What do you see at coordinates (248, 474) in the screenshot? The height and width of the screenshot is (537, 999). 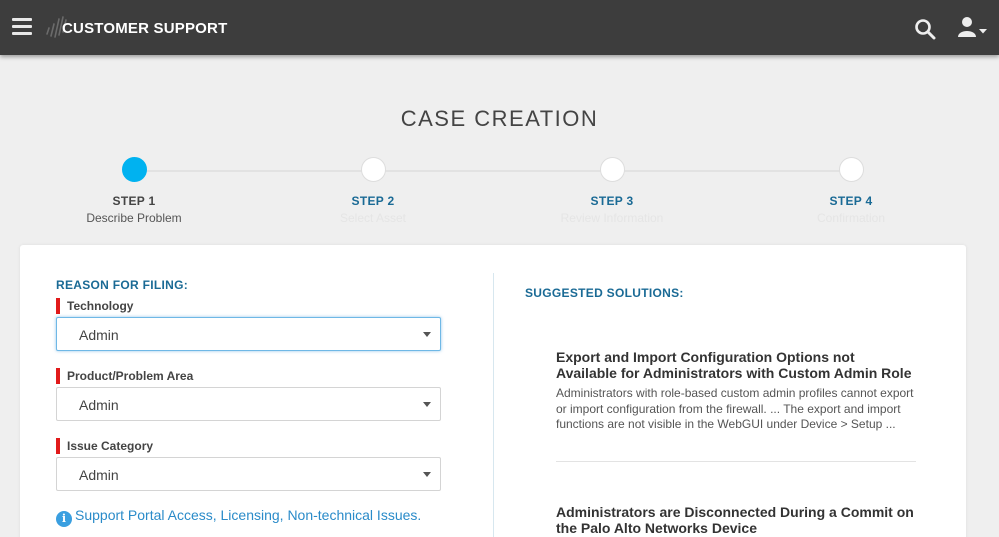 I see `issue-category-select: Admin` at bounding box center [248, 474].